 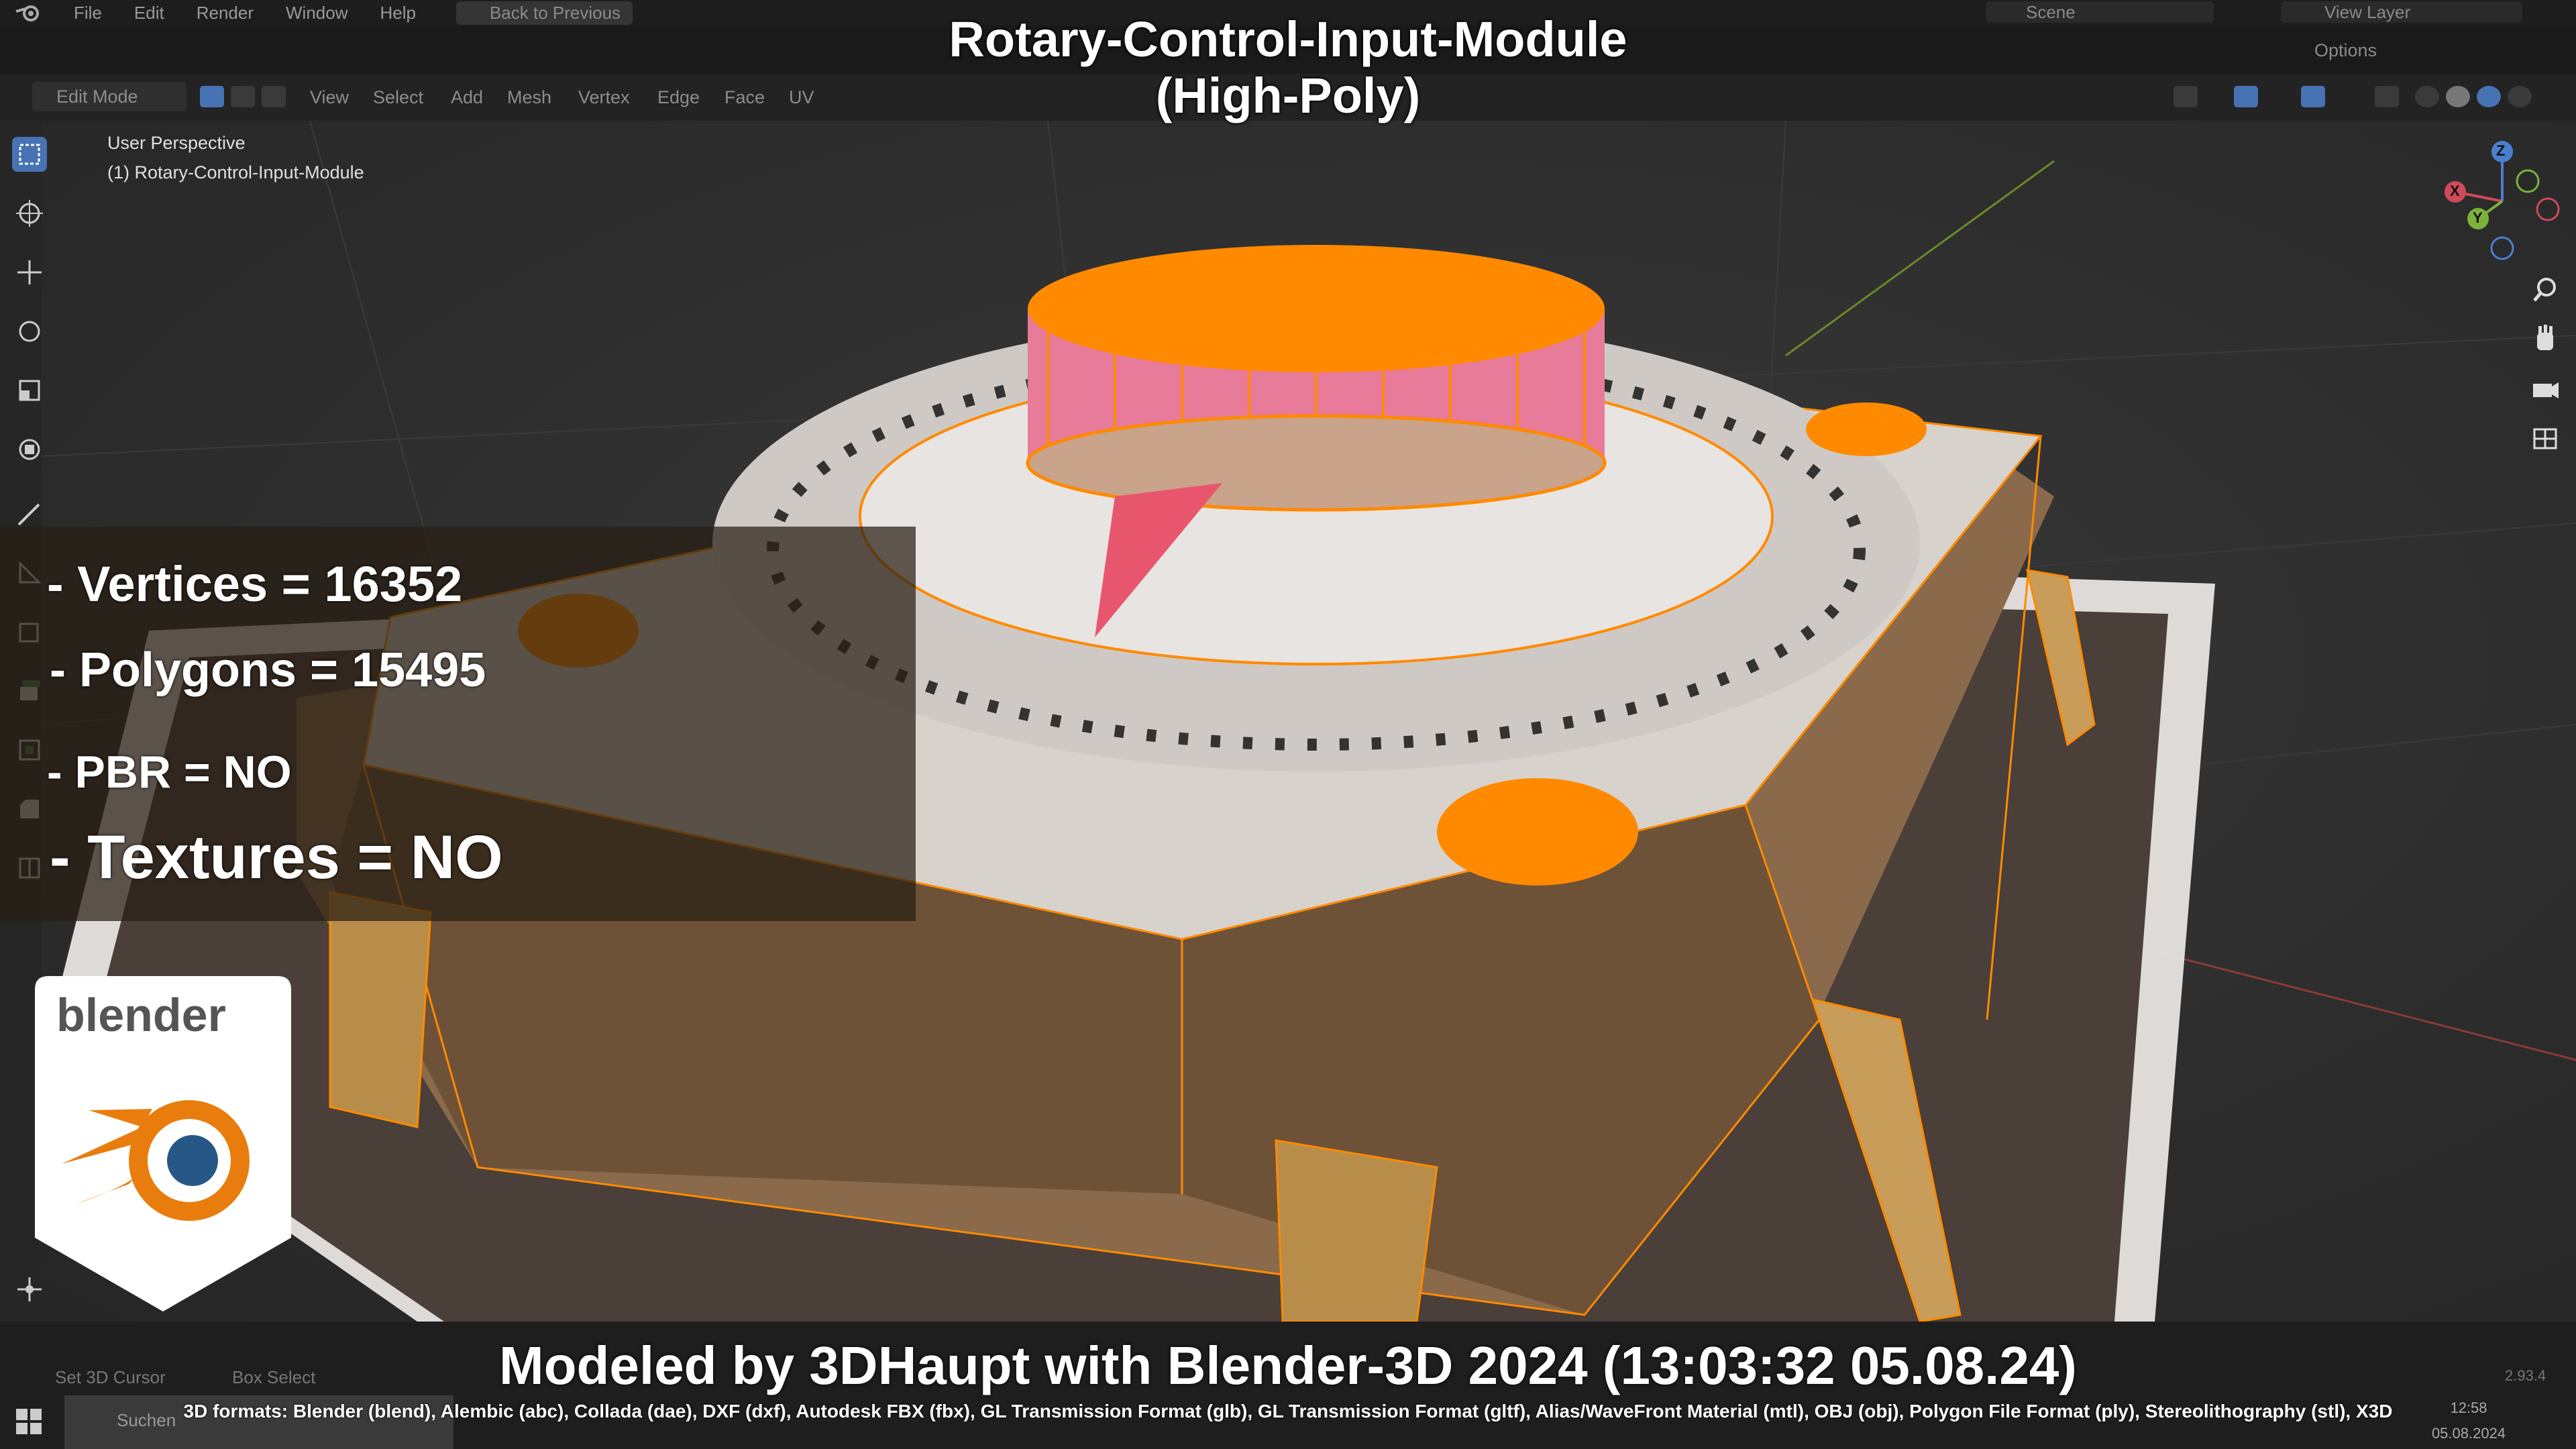 I want to click on gizmo-y-label: Y, so click(x=2478, y=217).